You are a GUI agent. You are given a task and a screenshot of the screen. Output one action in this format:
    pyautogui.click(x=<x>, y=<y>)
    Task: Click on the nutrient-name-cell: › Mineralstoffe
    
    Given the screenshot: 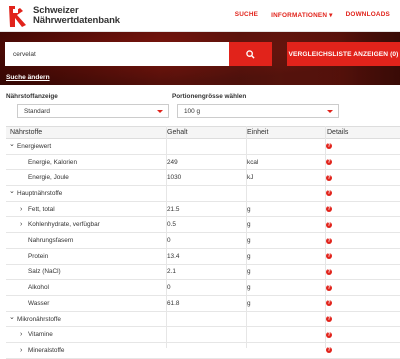 What is the action you would take?
    pyautogui.click(x=42, y=350)
    